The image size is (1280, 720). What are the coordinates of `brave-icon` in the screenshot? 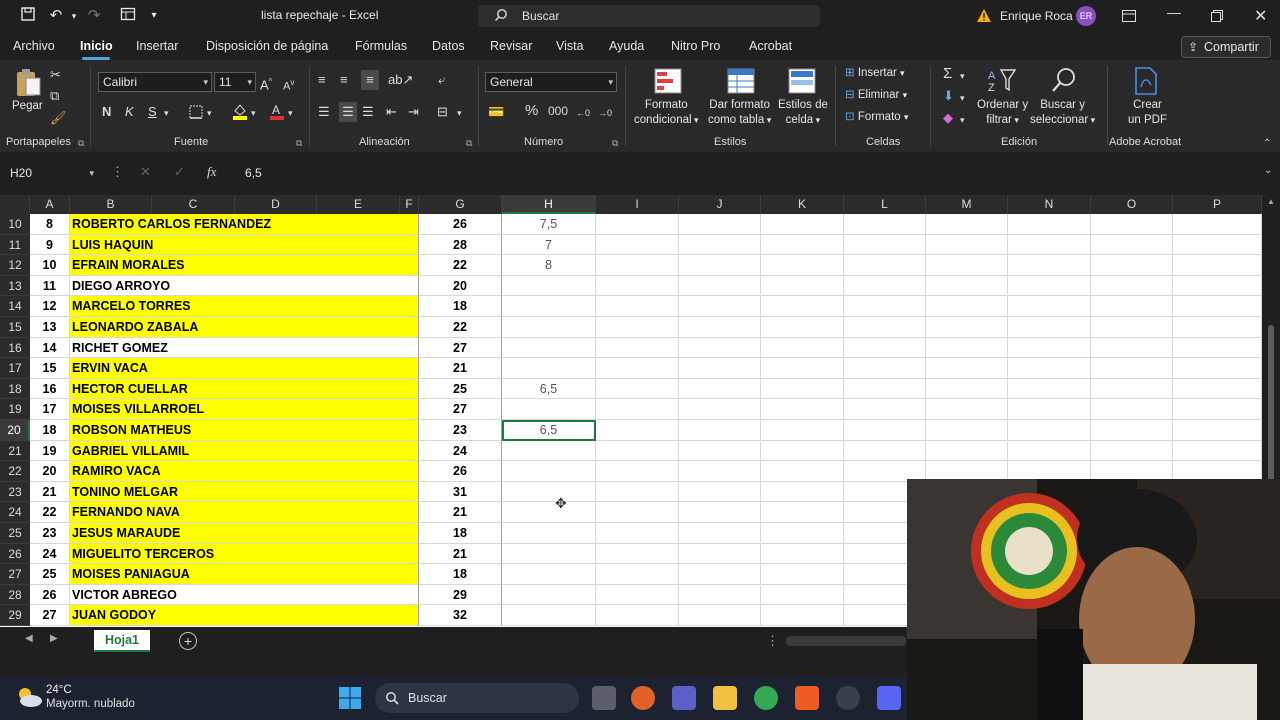 It's located at (807, 698).